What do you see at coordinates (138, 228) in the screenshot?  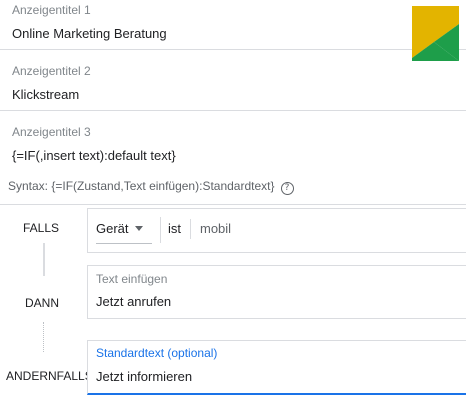 I see `dropdown-arrow-icon` at bounding box center [138, 228].